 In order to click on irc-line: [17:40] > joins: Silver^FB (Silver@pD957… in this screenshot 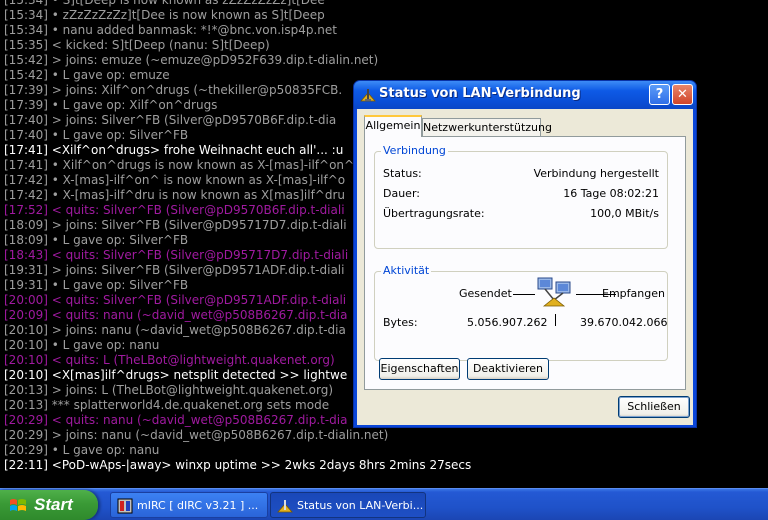, I will do `click(170, 120)`.